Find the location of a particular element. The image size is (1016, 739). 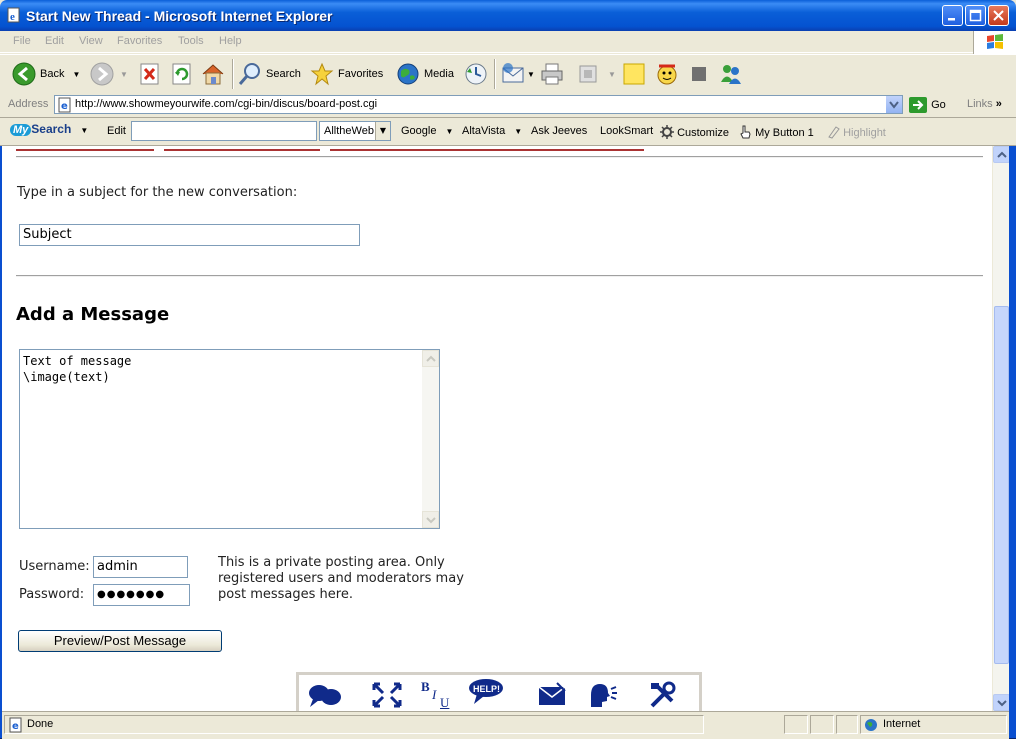

refresh-button is located at coordinates (182, 74).